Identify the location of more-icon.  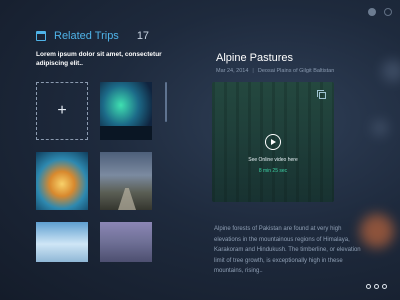
(376, 286).